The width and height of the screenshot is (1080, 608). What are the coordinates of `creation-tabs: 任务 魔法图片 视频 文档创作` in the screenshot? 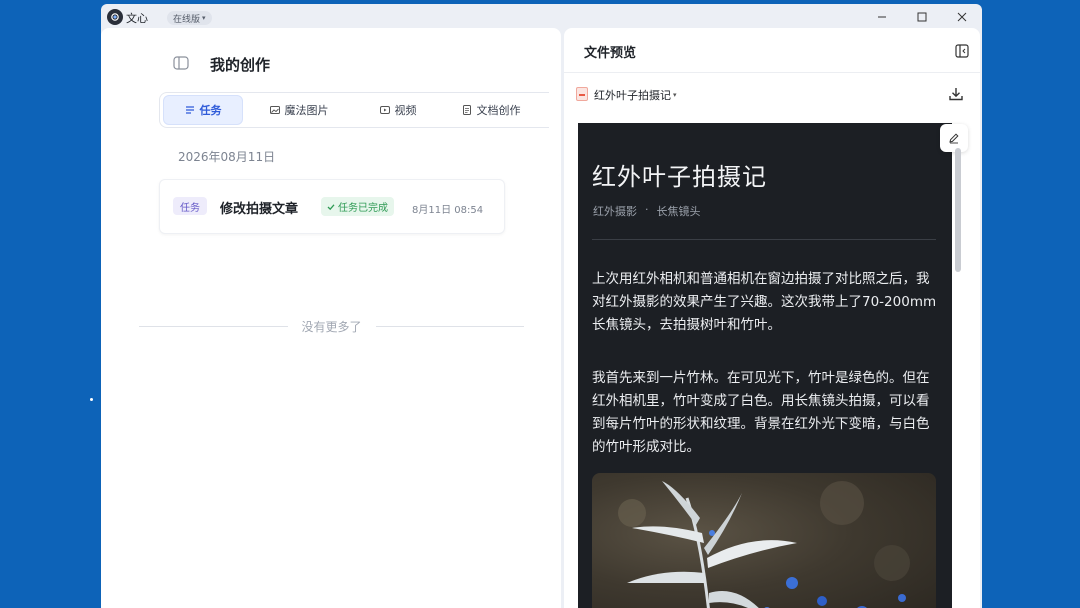 It's located at (354, 110).